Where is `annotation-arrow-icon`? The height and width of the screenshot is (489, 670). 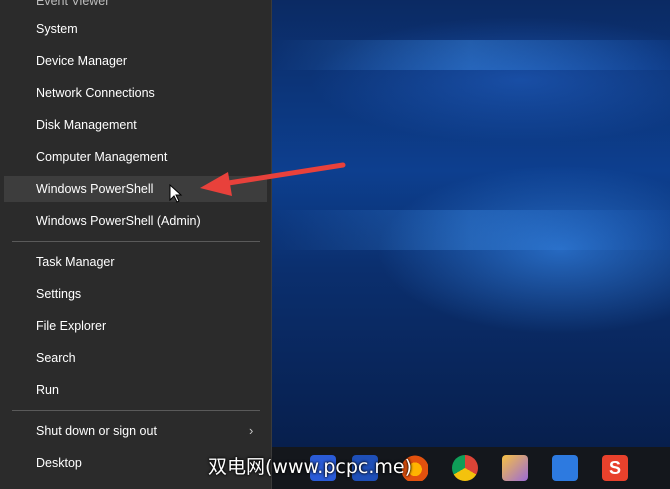
annotation-arrow-icon is located at coordinates (273, 179).